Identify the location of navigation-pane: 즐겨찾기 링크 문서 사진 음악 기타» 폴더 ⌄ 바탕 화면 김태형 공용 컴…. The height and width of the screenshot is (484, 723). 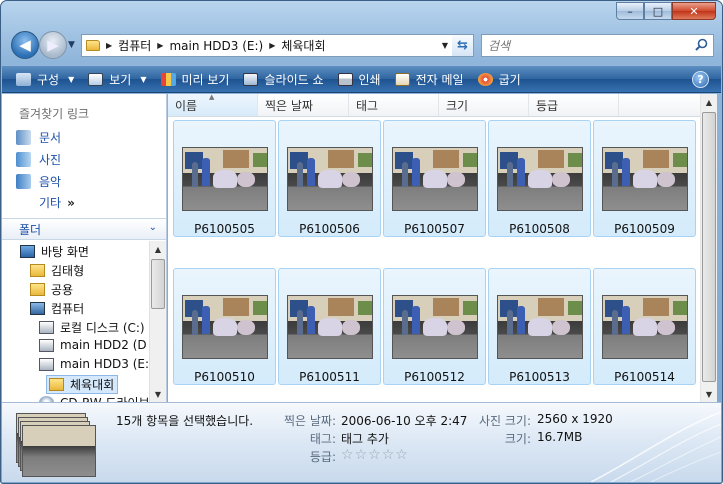
(84, 248).